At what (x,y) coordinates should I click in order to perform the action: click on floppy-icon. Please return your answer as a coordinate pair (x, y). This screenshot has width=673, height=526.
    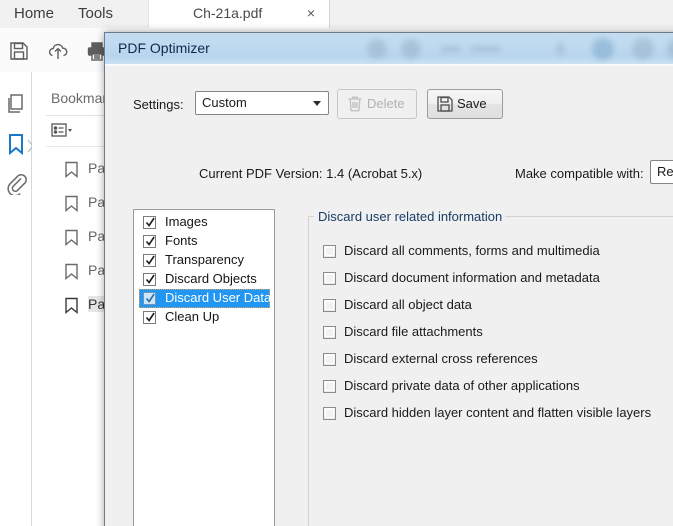
    Looking at the image, I should click on (445, 104).